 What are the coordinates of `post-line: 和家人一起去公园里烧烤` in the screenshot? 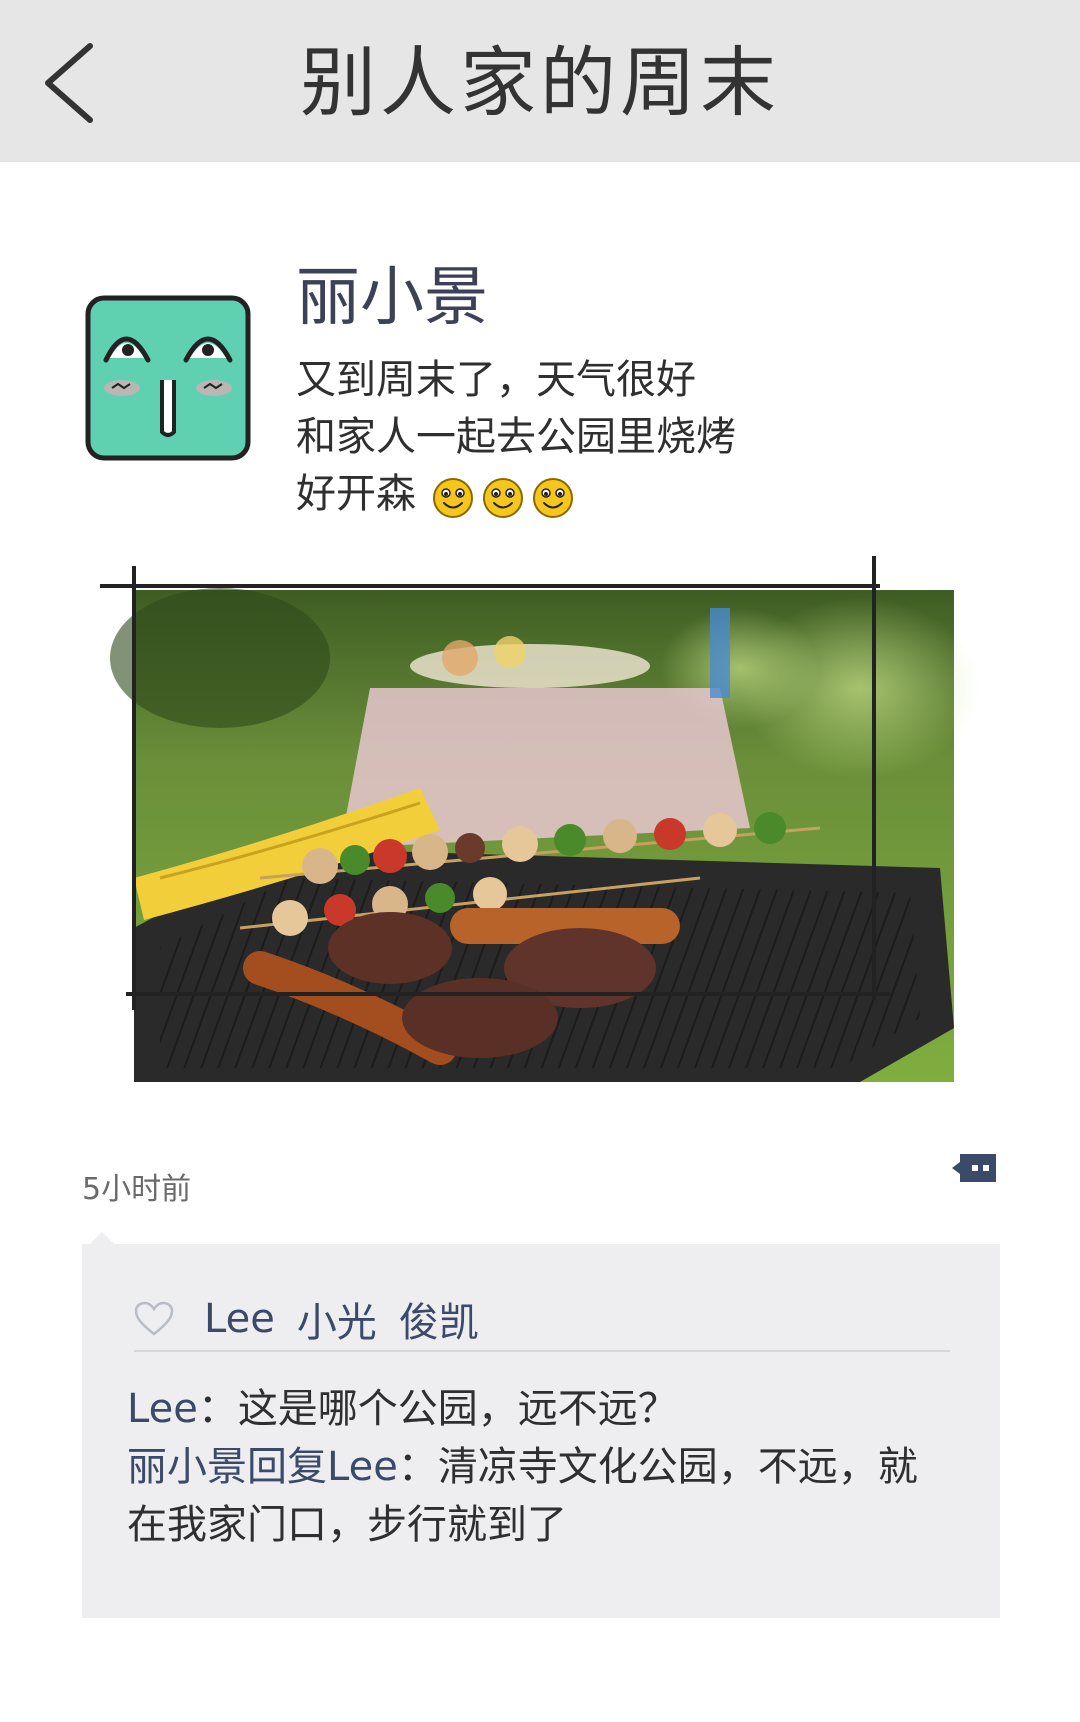 It's located at (516, 437).